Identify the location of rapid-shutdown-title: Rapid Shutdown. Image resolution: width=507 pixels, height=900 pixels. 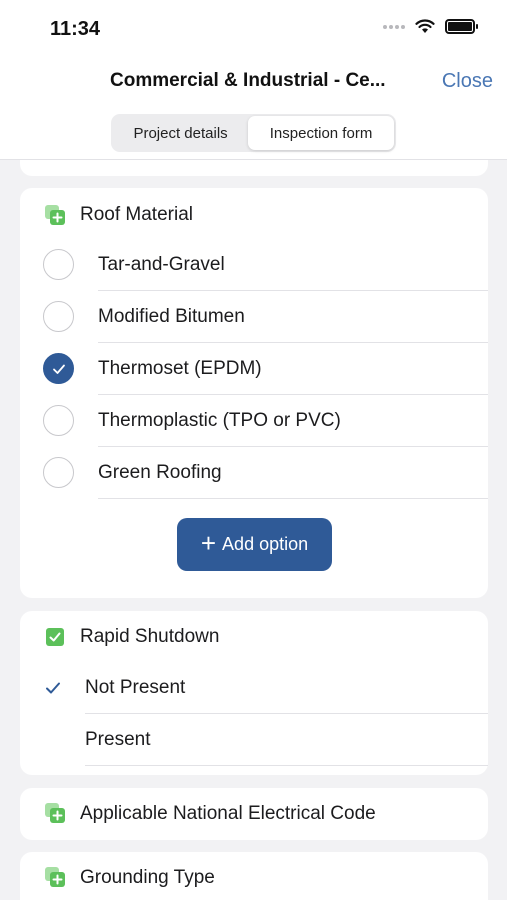
(150, 636).